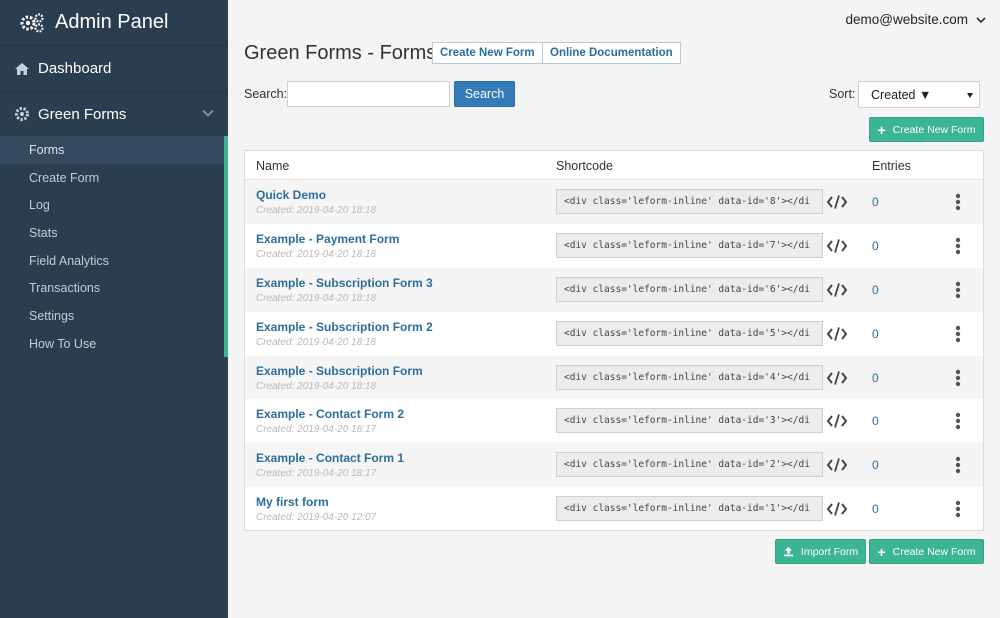  What do you see at coordinates (344, 283) in the screenshot?
I see `form-name-link: Example - Subscription Form 3` at bounding box center [344, 283].